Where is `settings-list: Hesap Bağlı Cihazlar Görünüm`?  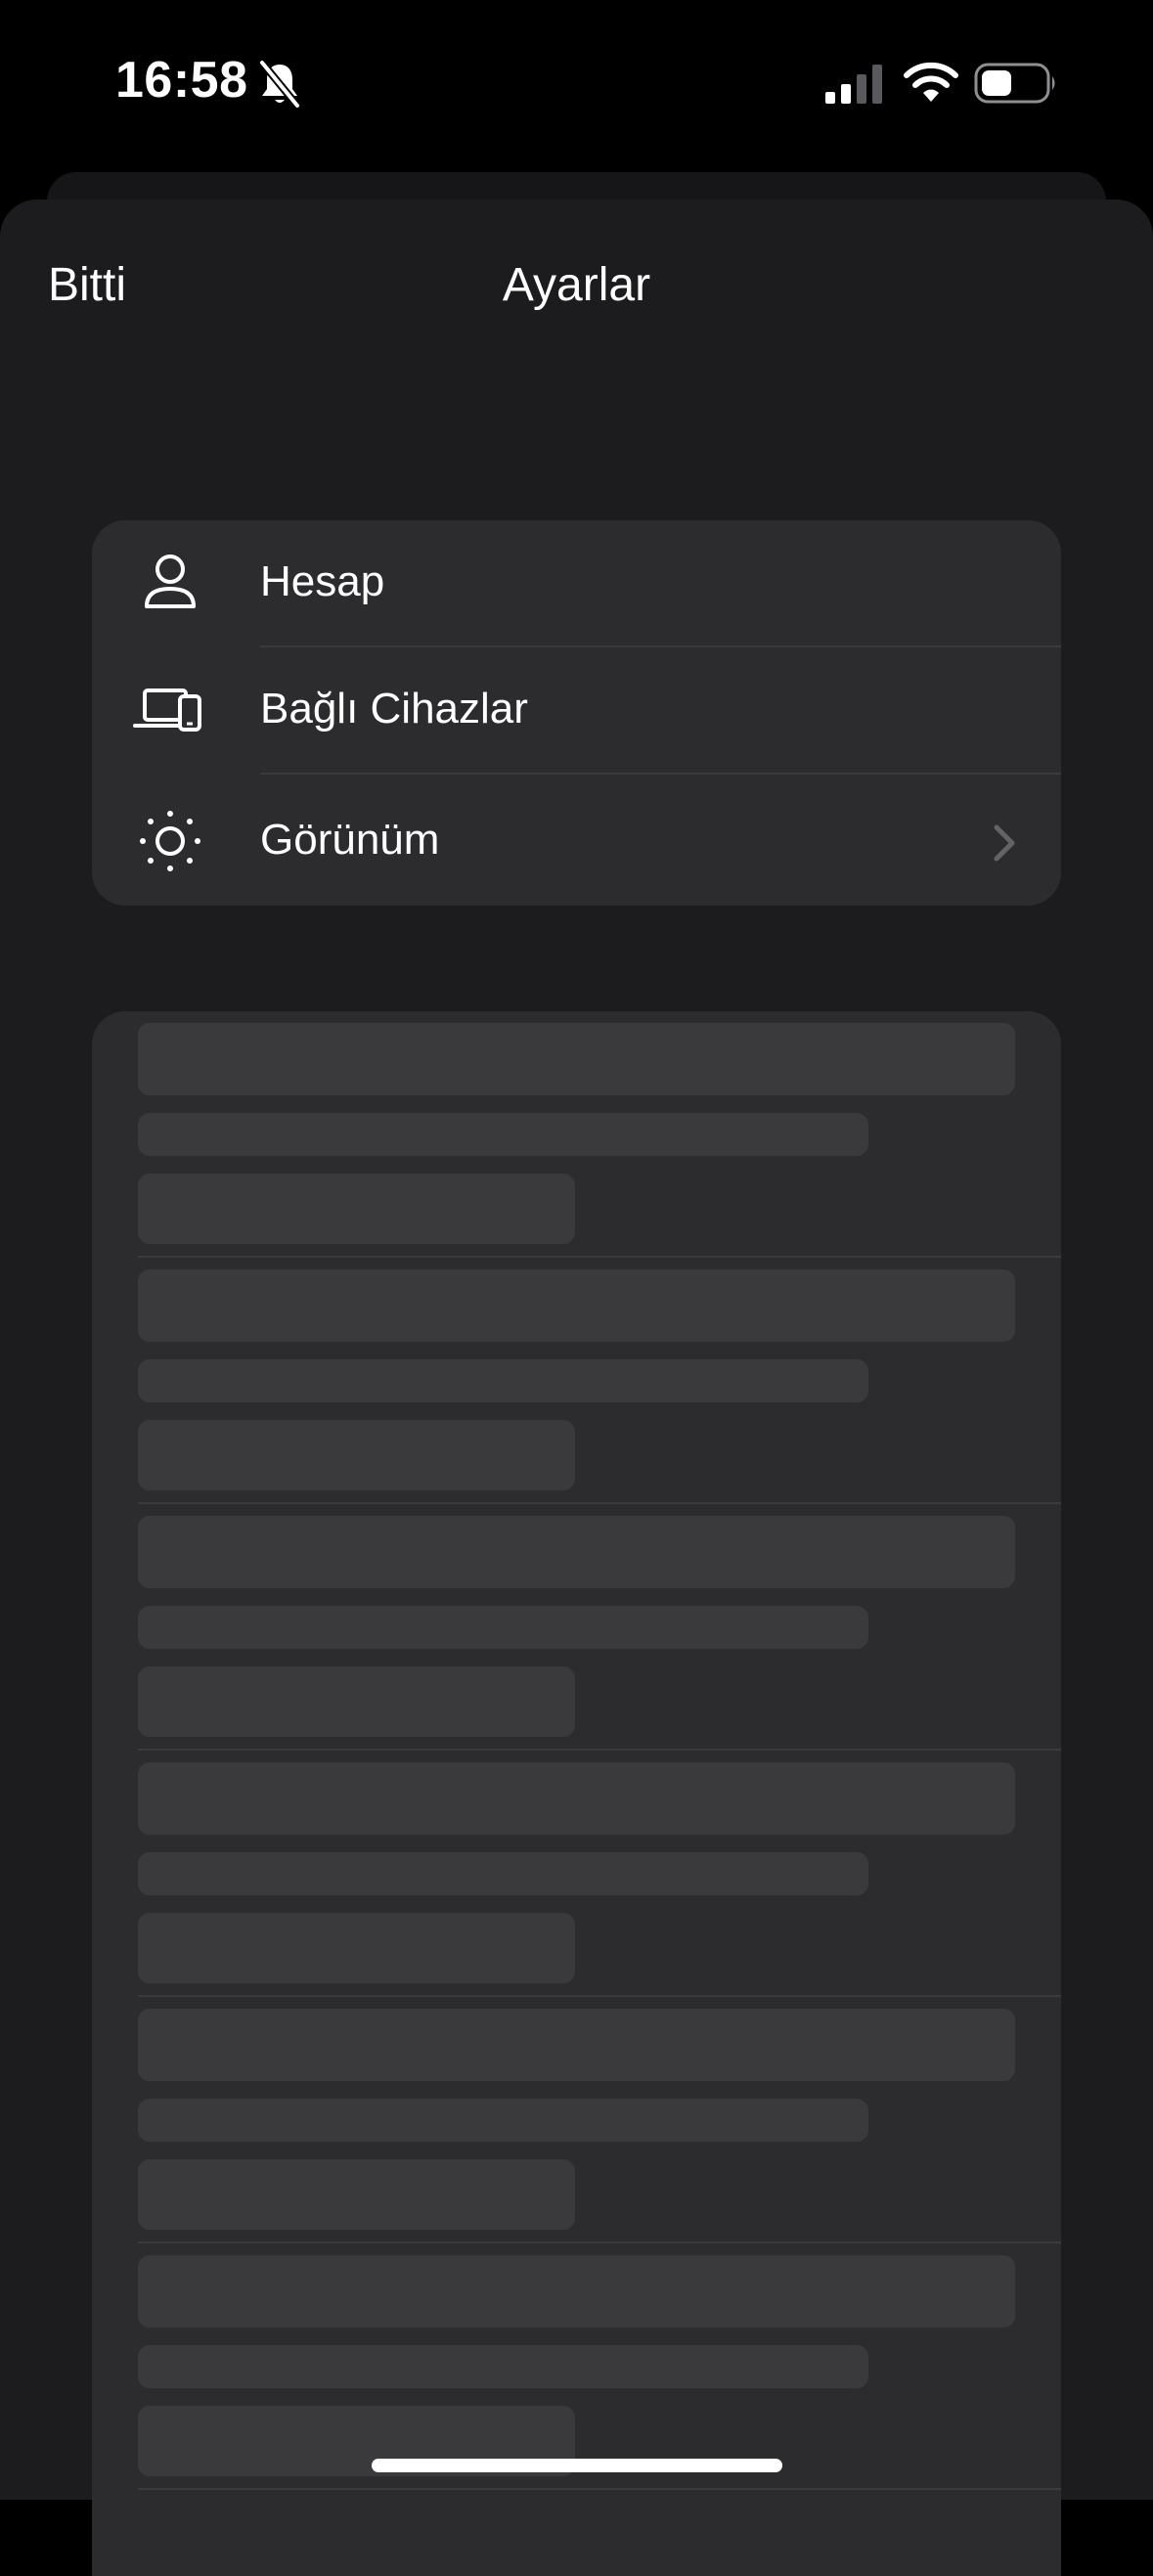 settings-list: Hesap Bağlı Cihazlar Görünüm is located at coordinates (576, 713).